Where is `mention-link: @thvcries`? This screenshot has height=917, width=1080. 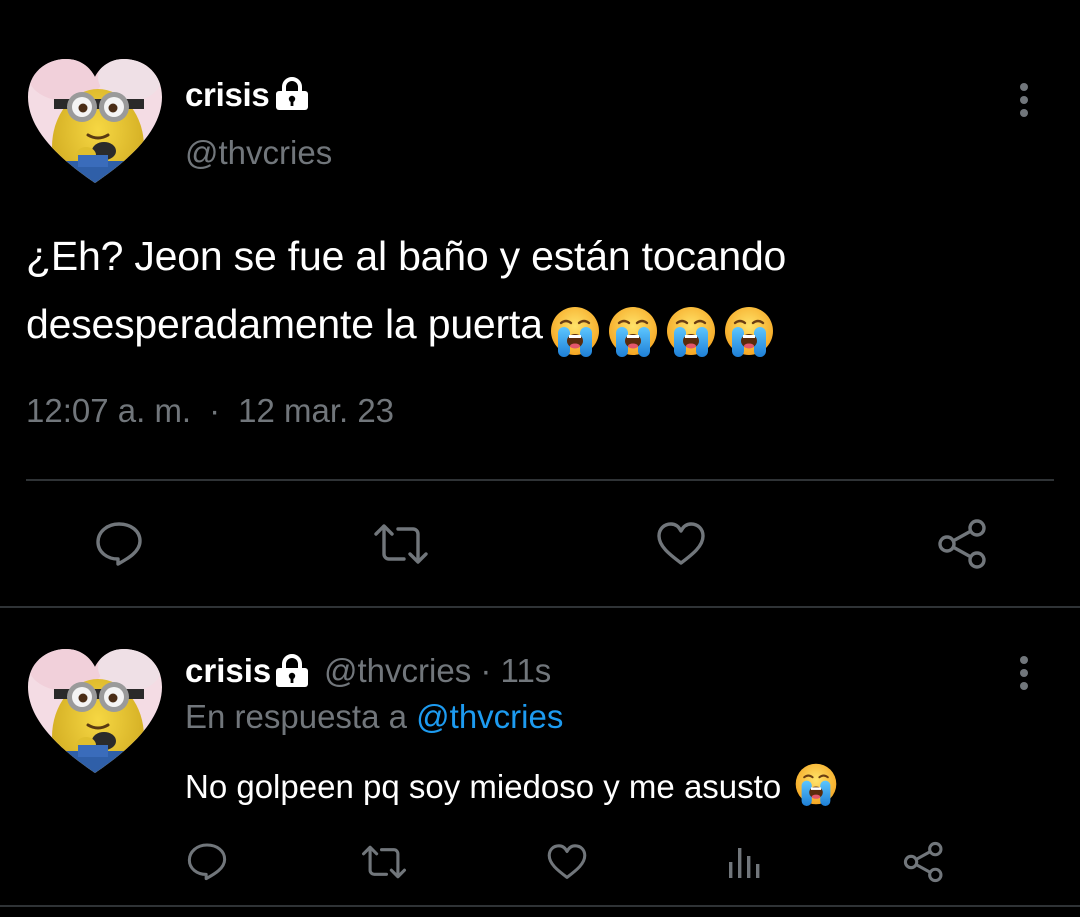
mention-link: @thvcries is located at coordinates (489, 716).